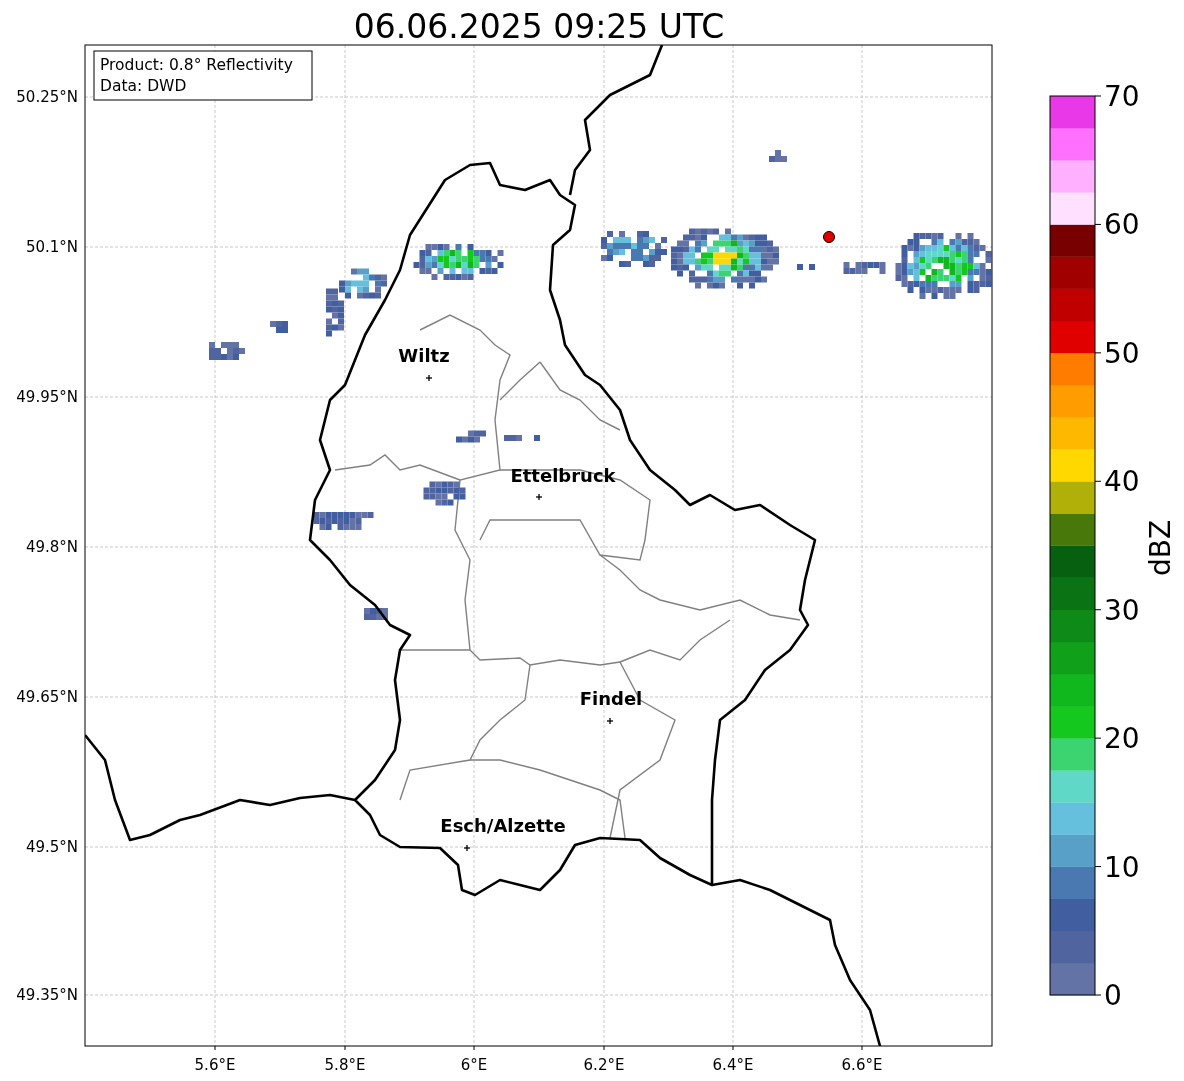 This screenshot has width=1184, height=1081. What do you see at coordinates (604, 1065) in the screenshot?
I see `tick-label: 6.2°E` at bounding box center [604, 1065].